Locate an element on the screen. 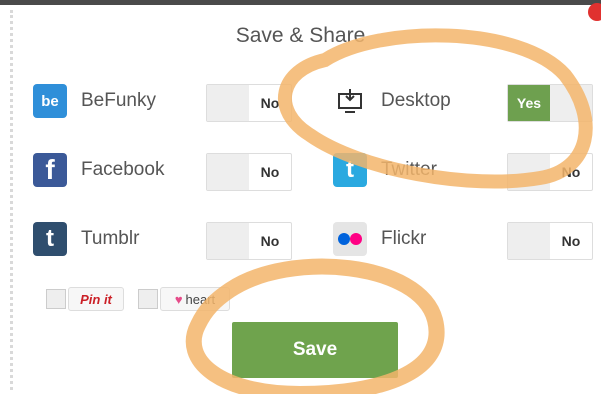 Image resolution: width=601 pixels, height=394 pixels. twitter-icon: t is located at coordinates (350, 170).